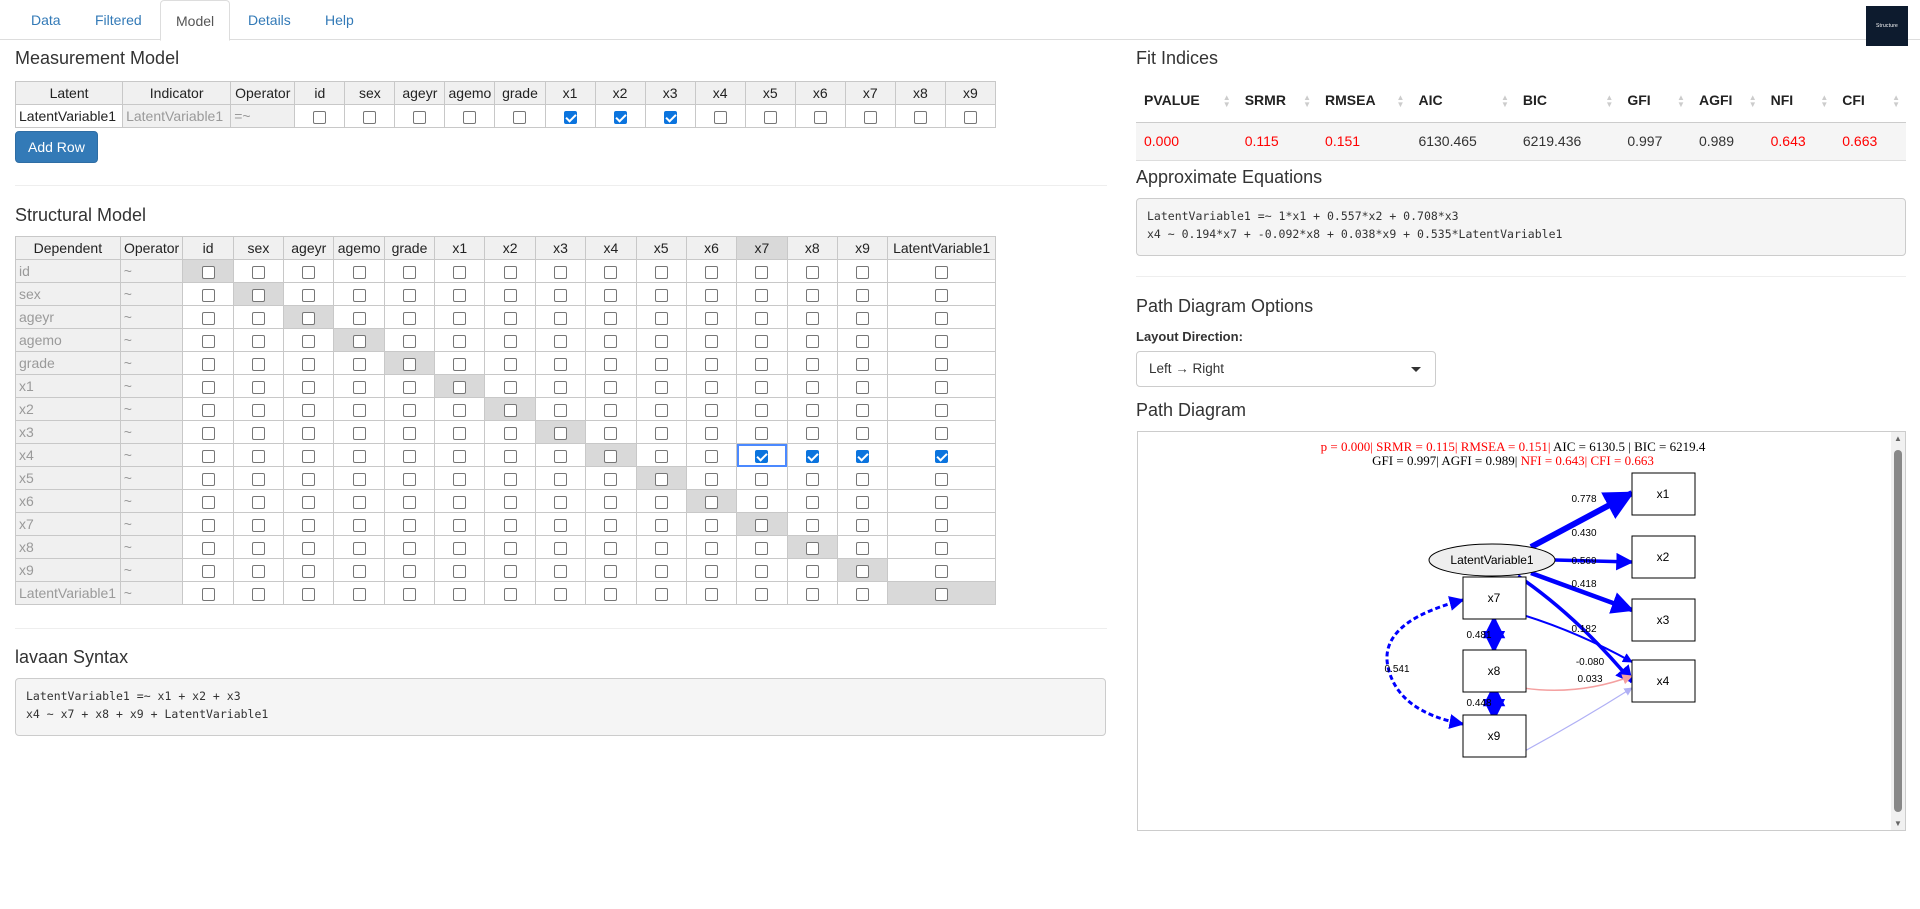 Image resolution: width=1920 pixels, height=909 pixels. Describe the element at coordinates (269, 20) in the screenshot. I see `tab-details: Details` at that location.